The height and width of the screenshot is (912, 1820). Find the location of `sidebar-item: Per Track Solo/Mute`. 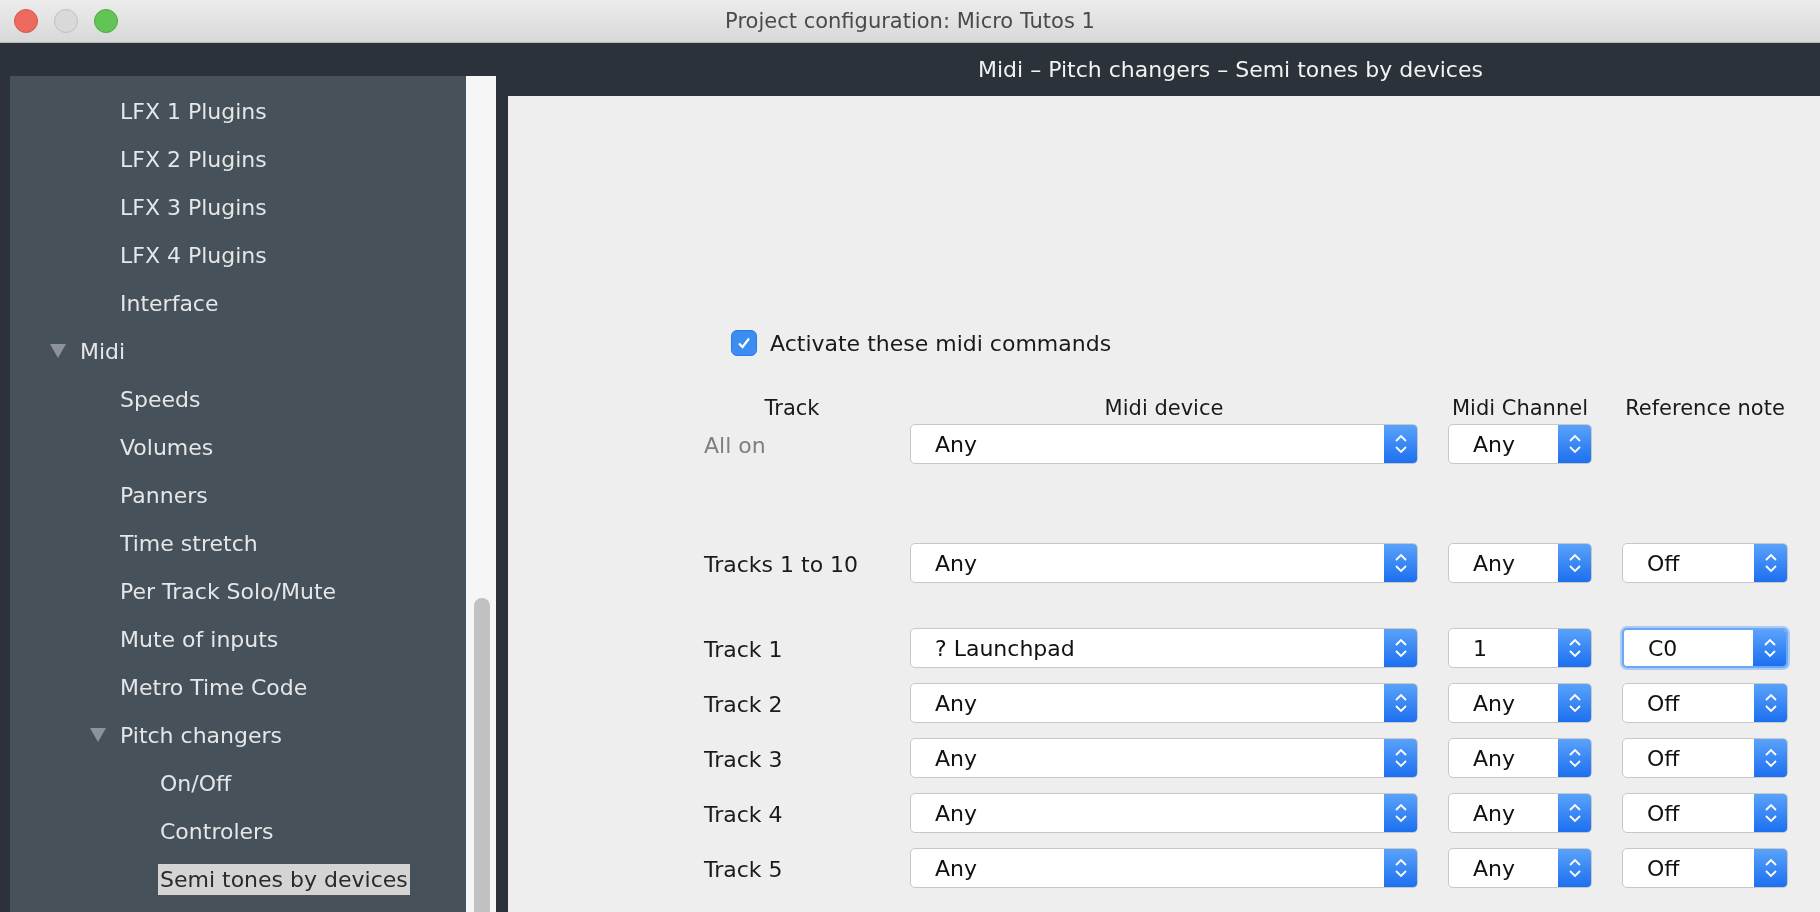

sidebar-item: Per Track Solo/Mute is located at coordinates (228, 591).